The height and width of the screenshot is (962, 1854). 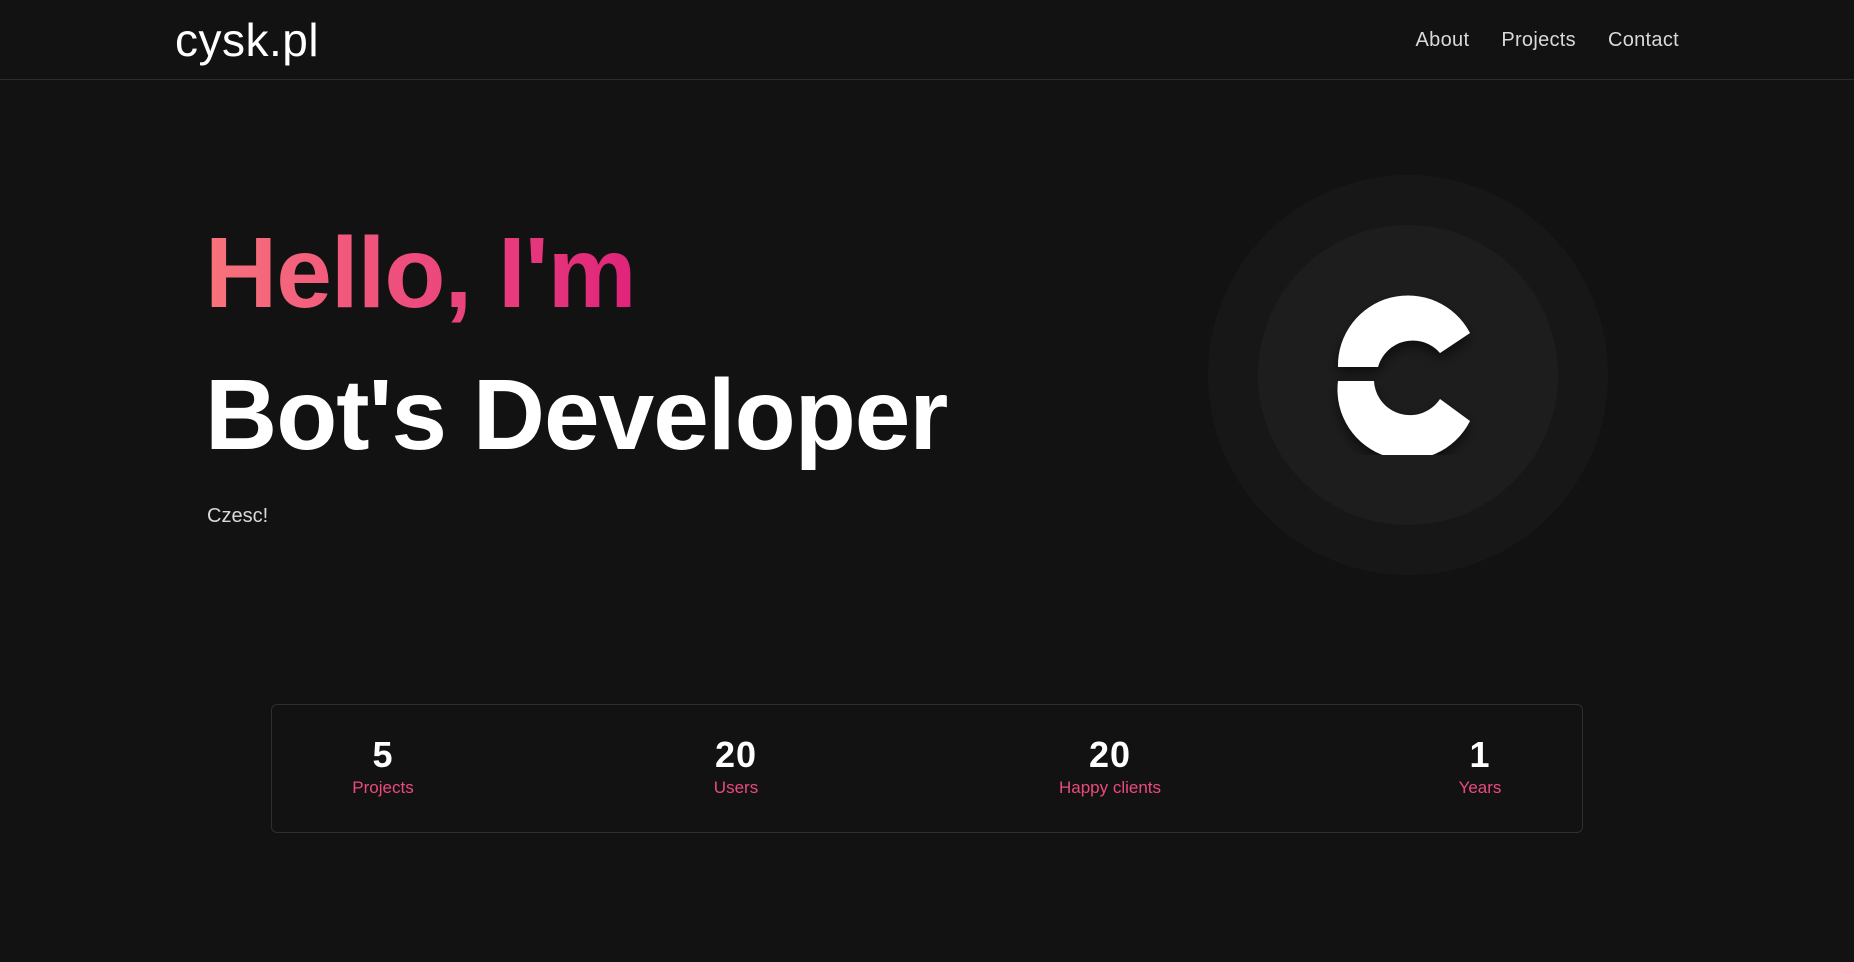 What do you see at coordinates (247, 40) in the screenshot?
I see `brand-logo-link: cysk.pl` at bounding box center [247, 40].